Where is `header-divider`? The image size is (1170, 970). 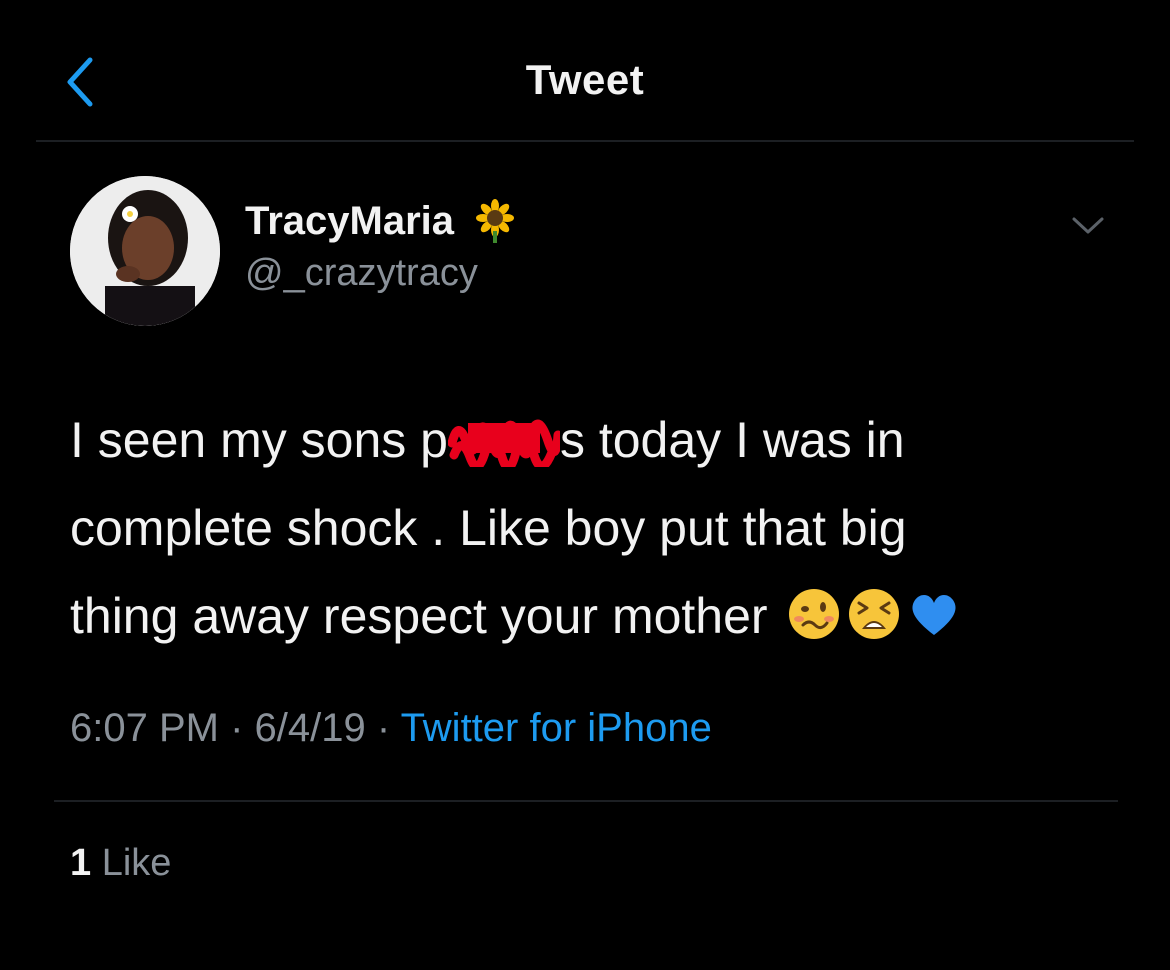
header-divider is located at coordinates (585, 141).